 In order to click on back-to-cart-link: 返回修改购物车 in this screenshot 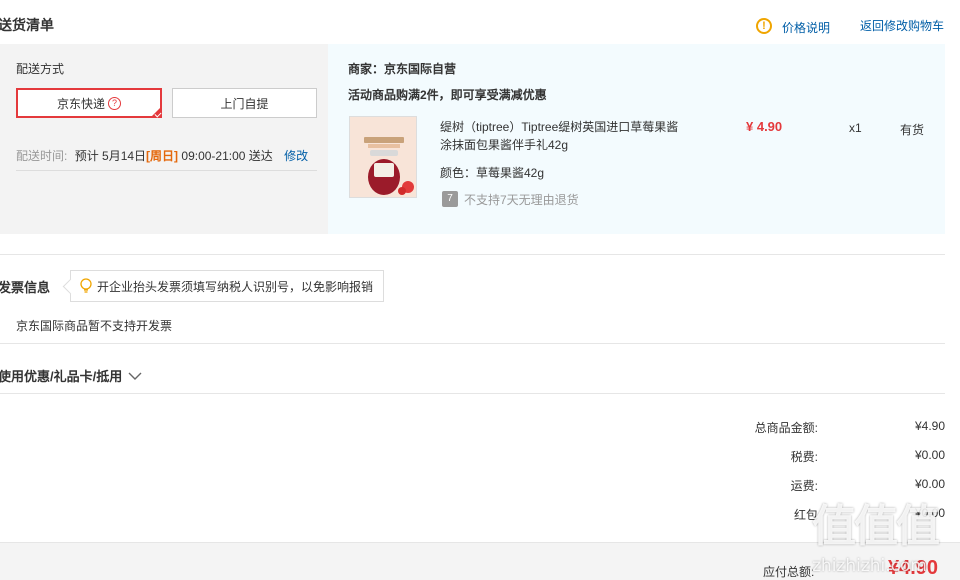, I will do `click(902, 25)`.